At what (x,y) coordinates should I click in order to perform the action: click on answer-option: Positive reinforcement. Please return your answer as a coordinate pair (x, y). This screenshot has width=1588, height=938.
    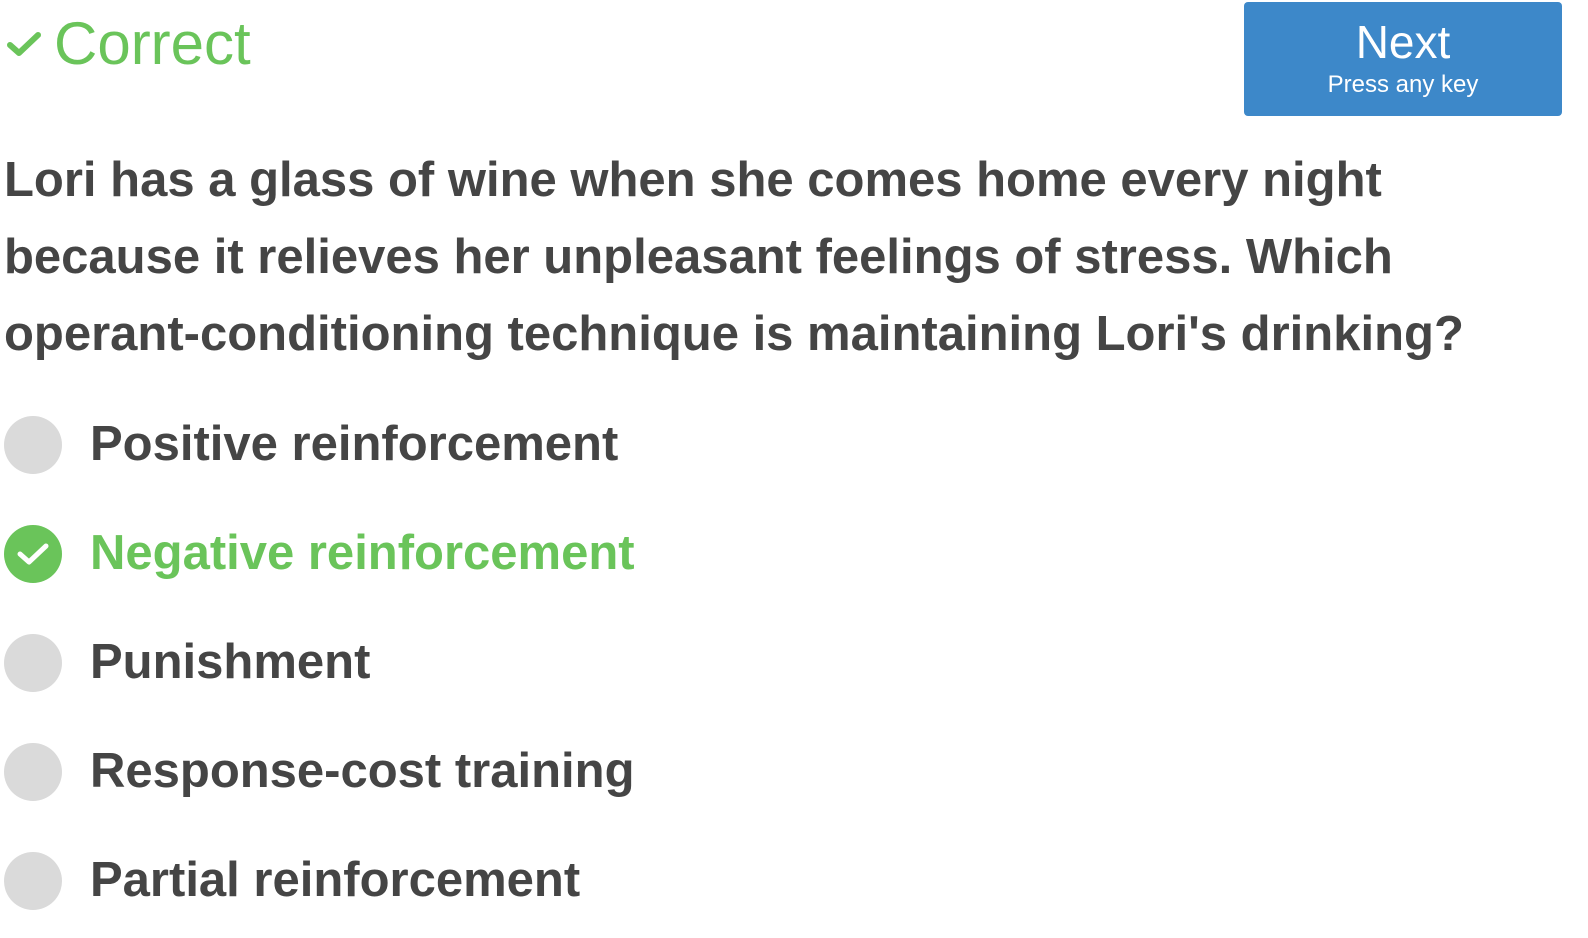
    Looking at the image, I should click on (604, 444).